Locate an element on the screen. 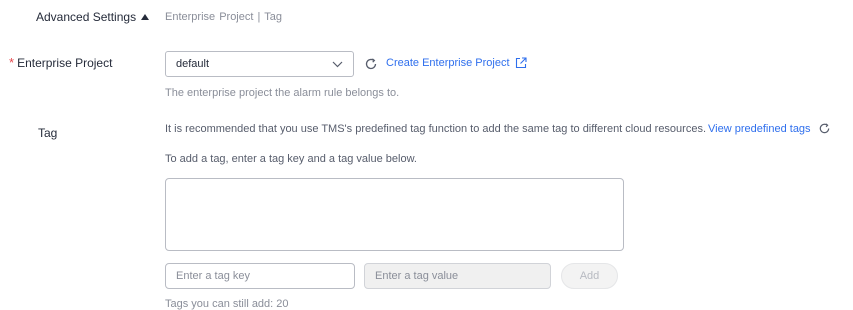 Image resolution: width=853 pixels, height=310 pixels. tag-list-area is located at coordinates (394, 214).